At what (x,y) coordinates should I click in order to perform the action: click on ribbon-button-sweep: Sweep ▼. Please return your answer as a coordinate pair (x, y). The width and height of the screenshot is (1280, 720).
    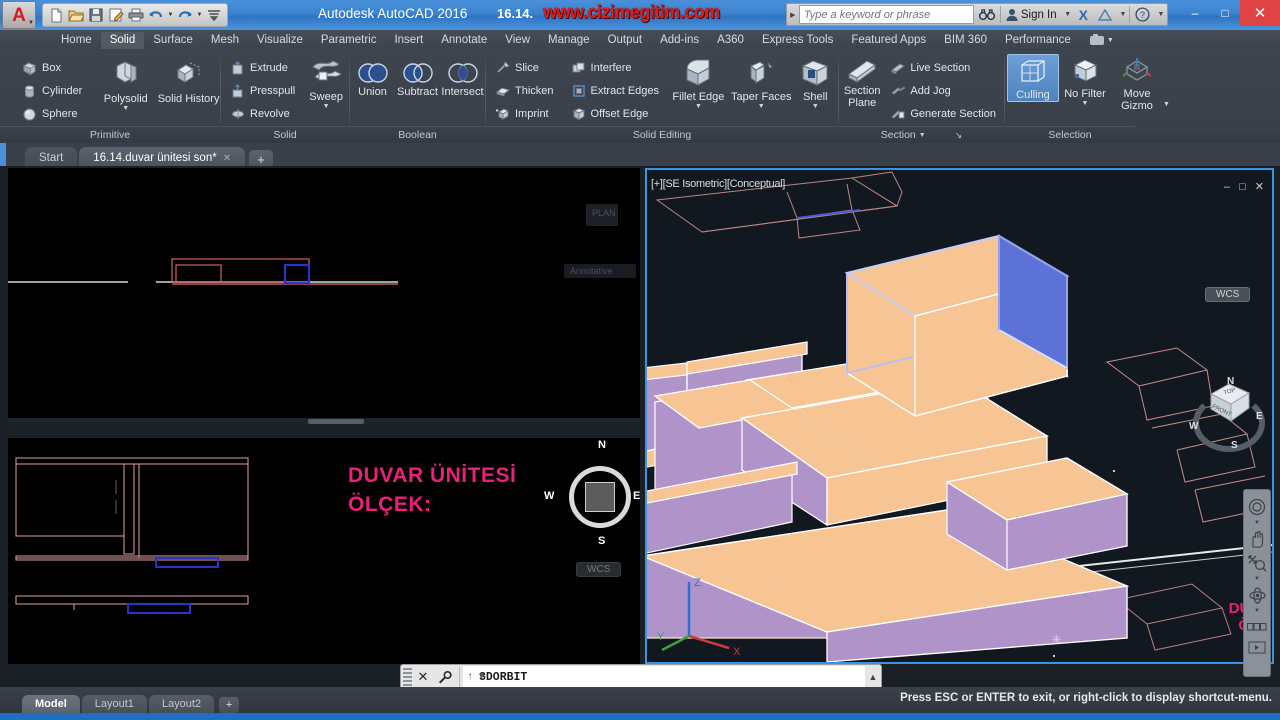
    Looking at the image, I should click on (326, 82).